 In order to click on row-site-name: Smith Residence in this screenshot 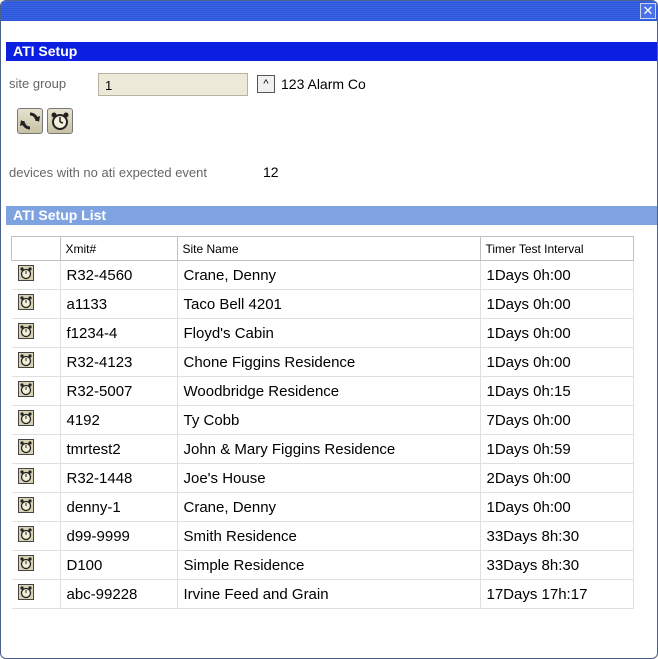, I will do `click(329, 536)`.